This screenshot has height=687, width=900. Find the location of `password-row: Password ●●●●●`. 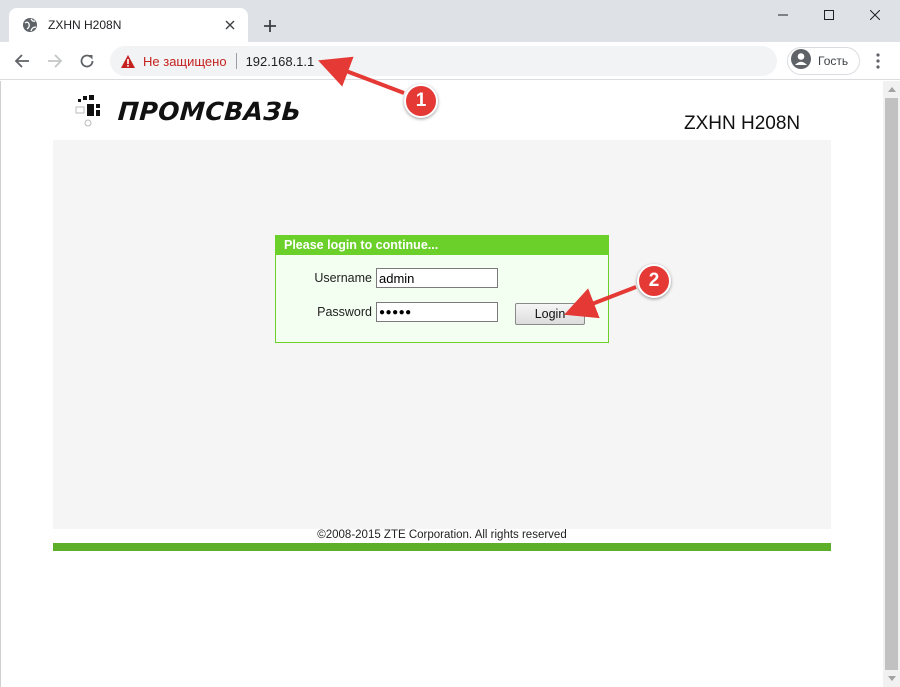

password-row: Password ●●●●● is located at coordinates (387, 312).